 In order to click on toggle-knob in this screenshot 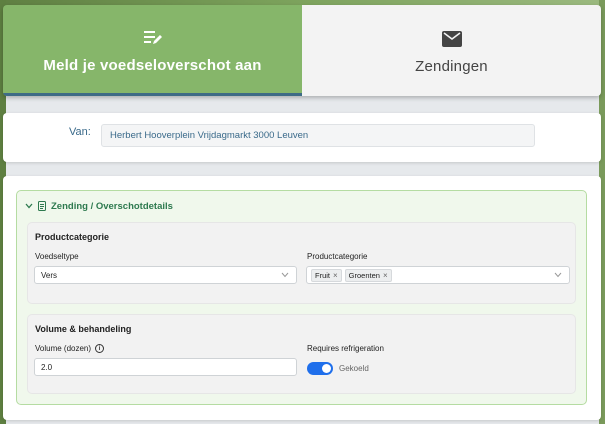, I will do `click(326, 368)`.